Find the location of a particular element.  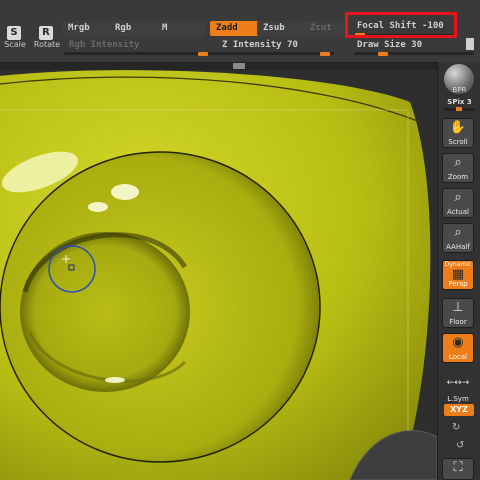

mrgb-button: Mrgb is located at coordinates (87, 28).